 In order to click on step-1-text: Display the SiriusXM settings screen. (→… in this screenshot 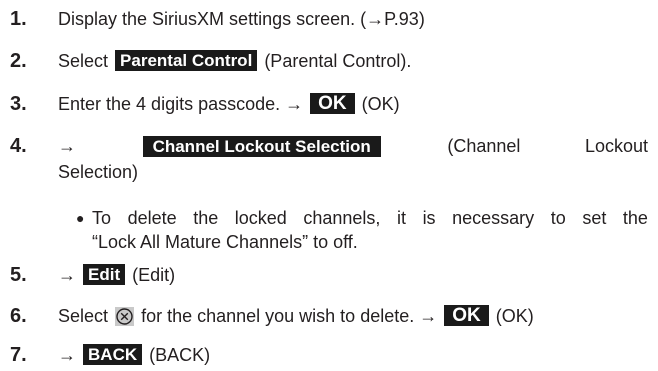, I will do `click(241, 19)`.